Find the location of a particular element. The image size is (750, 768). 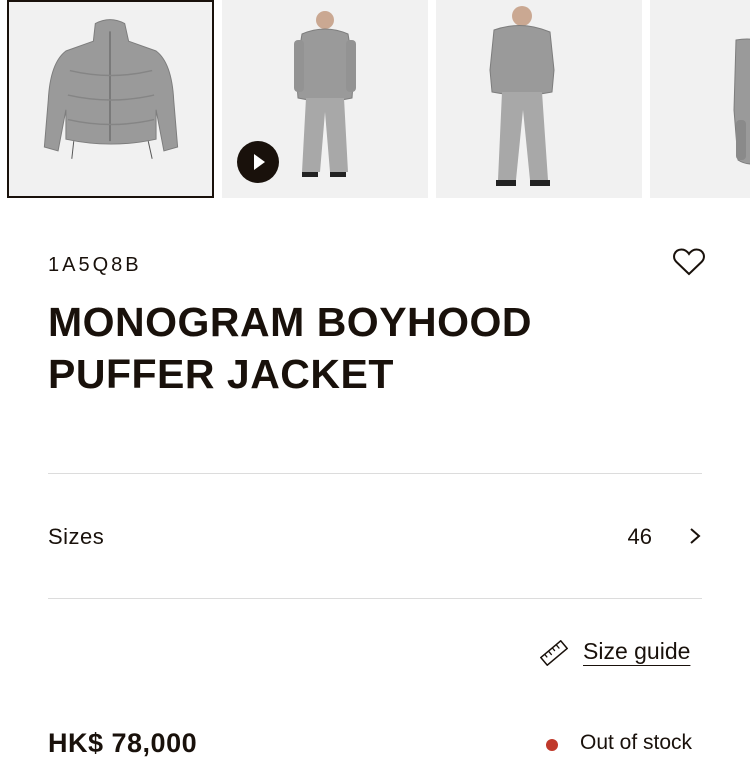

gallery-image-model-front is located at coordinates (539, 99).